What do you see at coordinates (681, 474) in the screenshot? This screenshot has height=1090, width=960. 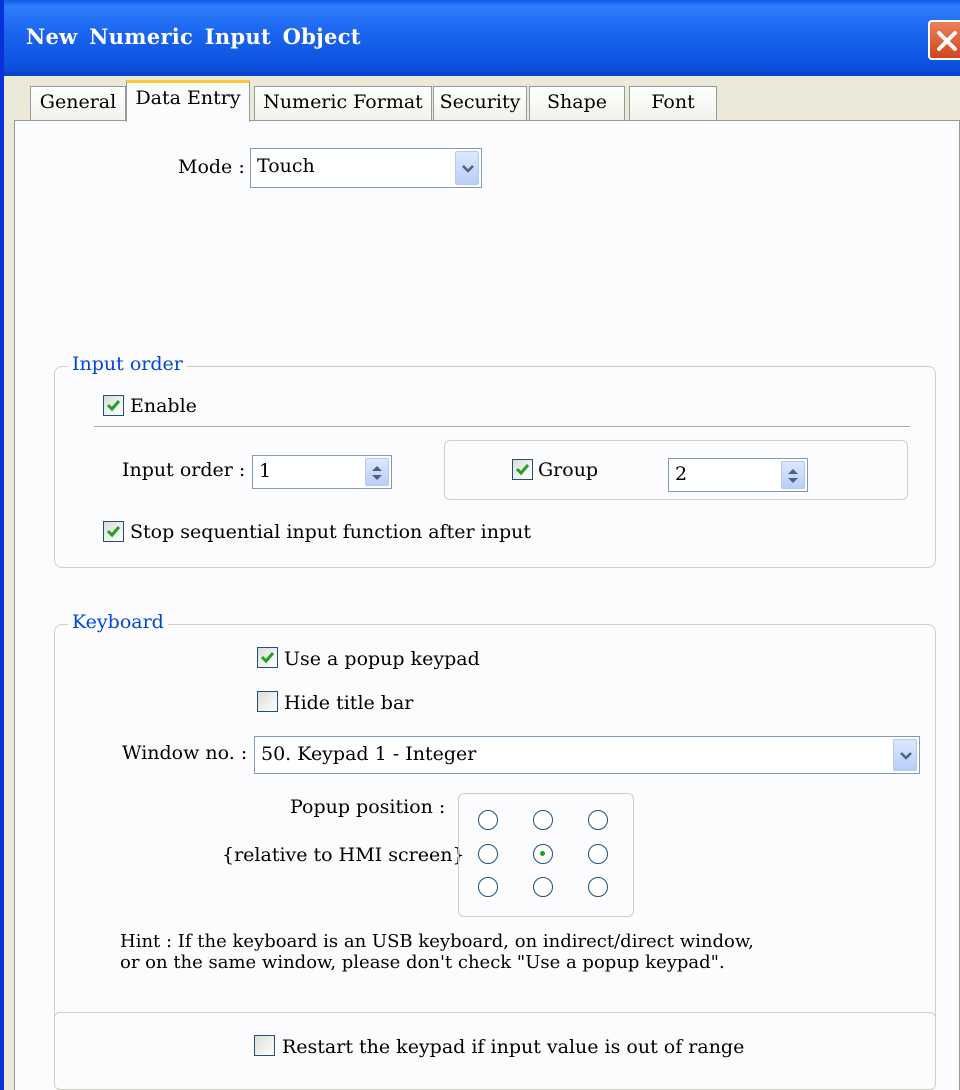 I see `group-value: 2` at bounding box center [681, 474].